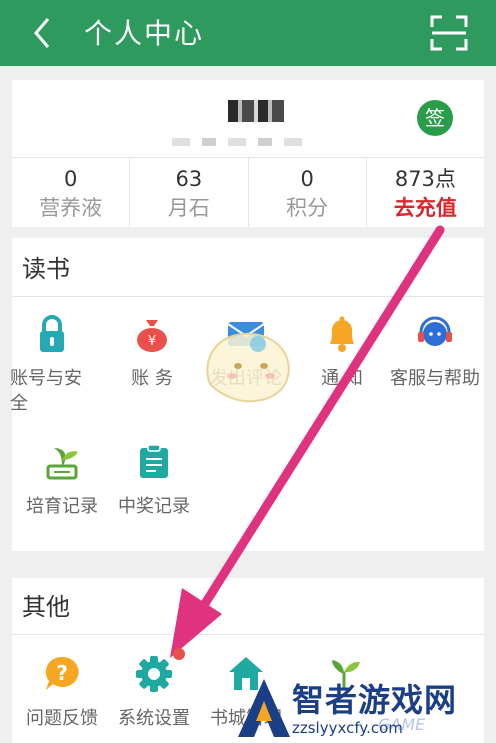  What do you see at coordinates (425, 179) in the screenshot?
I see `stat-value: 873点` at bounding box center [425, 179].